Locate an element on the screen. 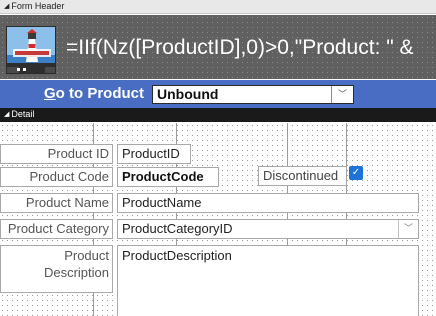 The height and width of the screenshot is (316, 436). product-description-label: Product Description is located at coordinates (56, 269).